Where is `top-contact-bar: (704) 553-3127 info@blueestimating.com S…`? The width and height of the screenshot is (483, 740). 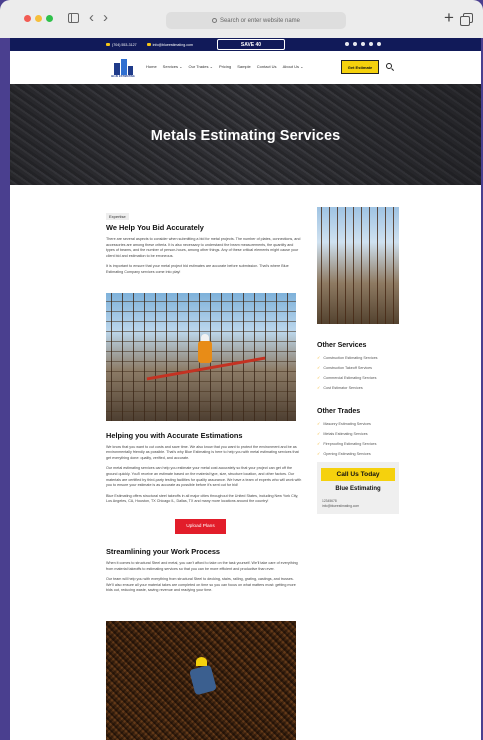 top-contact-bar: (704) 553-3127 info@blueestimating.com S… is located at coordinates (245, 44).